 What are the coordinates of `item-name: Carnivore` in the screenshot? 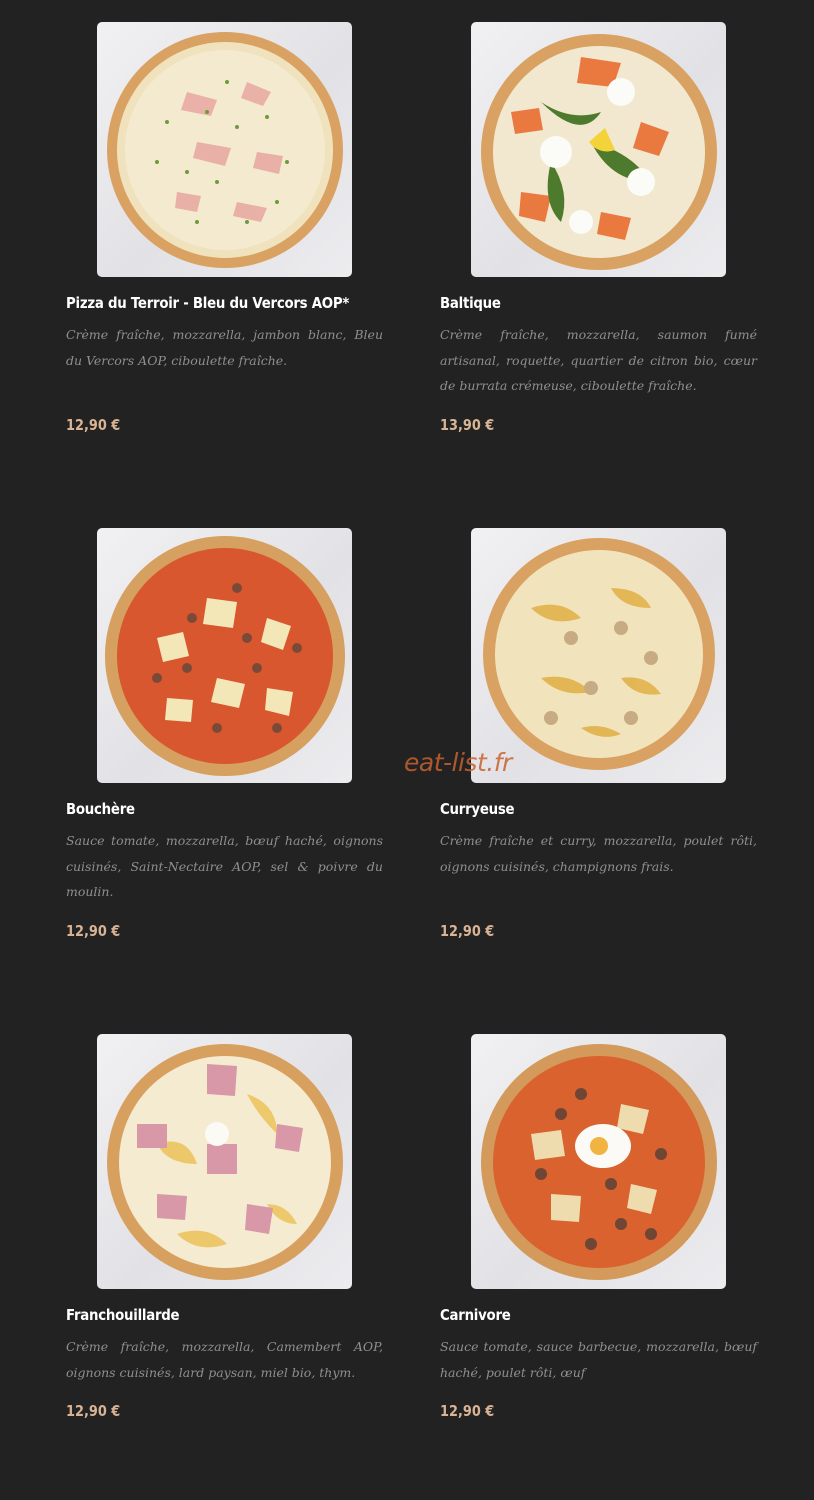 It's located at (475, 1315).